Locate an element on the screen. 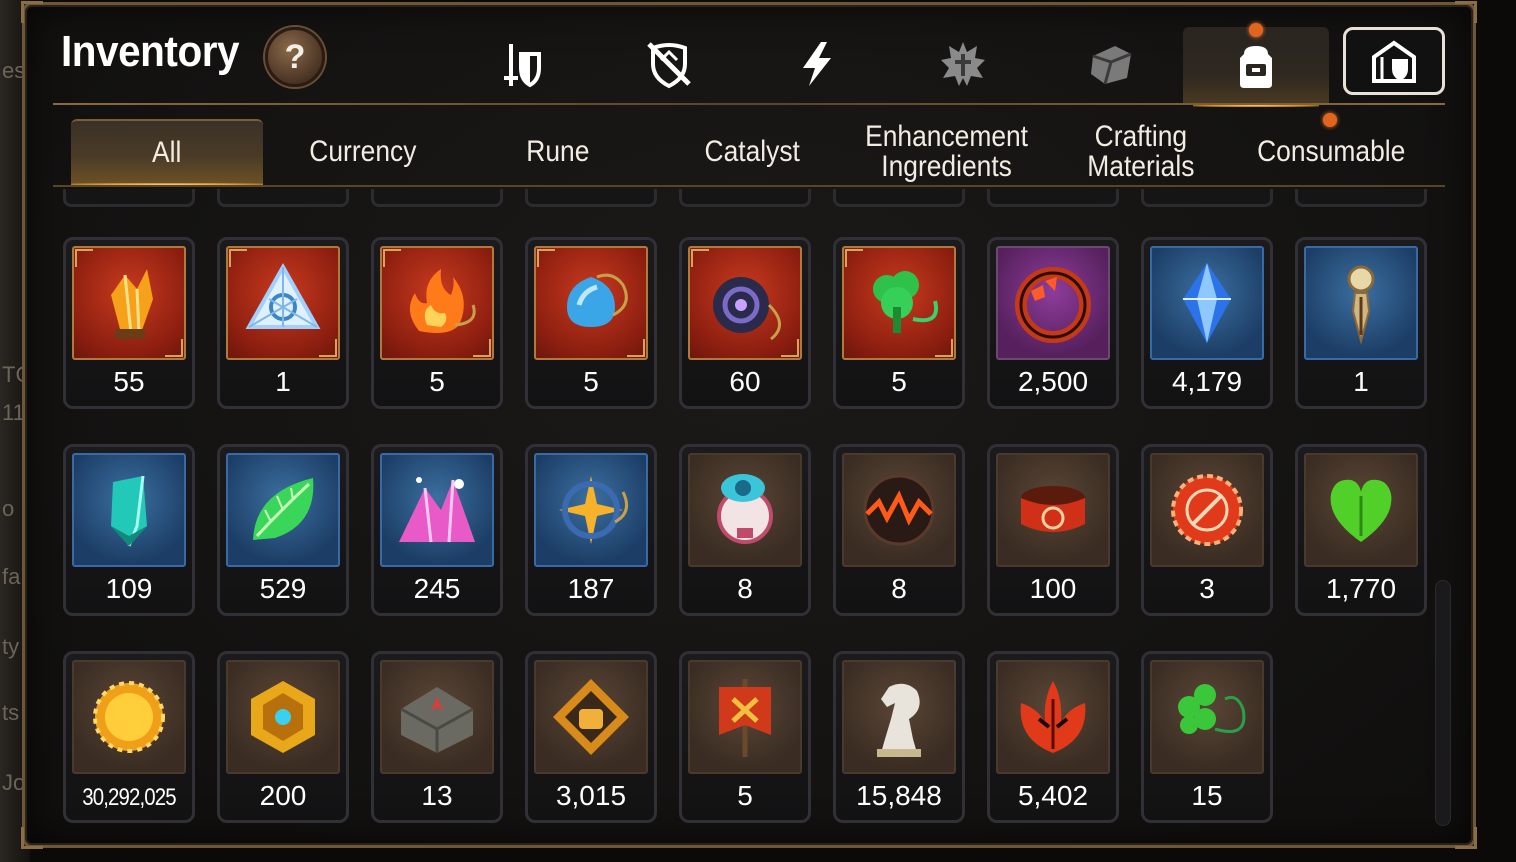  item-quantity: 1 is located at coordinates (283, 381).